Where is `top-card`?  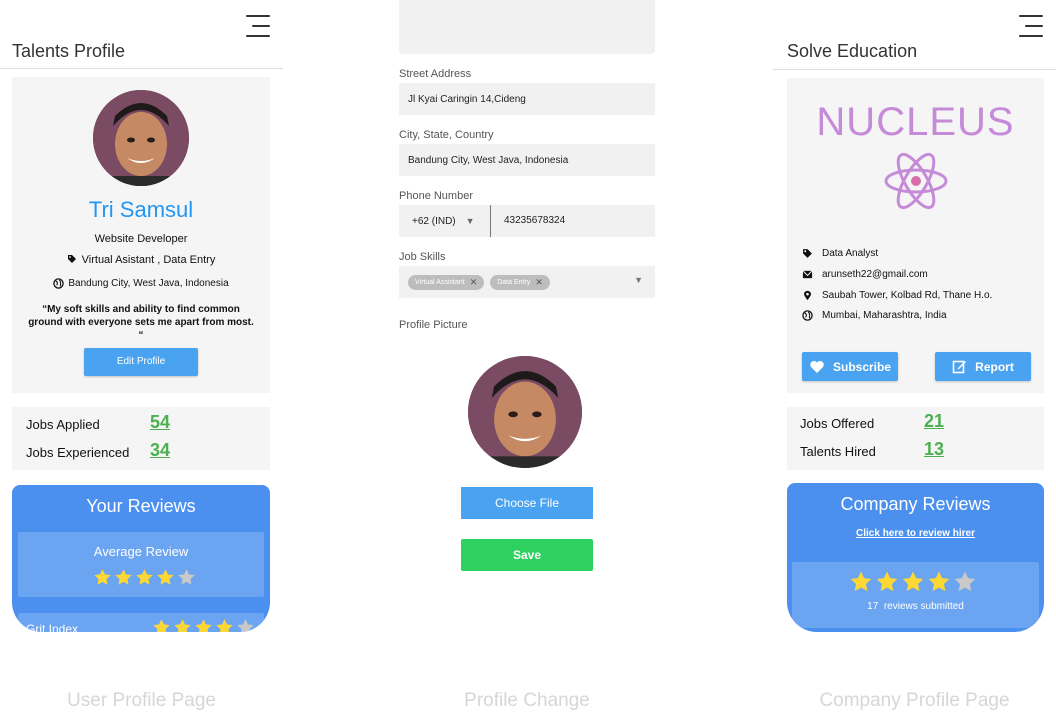
top-card is located at coordinates (527, 27).